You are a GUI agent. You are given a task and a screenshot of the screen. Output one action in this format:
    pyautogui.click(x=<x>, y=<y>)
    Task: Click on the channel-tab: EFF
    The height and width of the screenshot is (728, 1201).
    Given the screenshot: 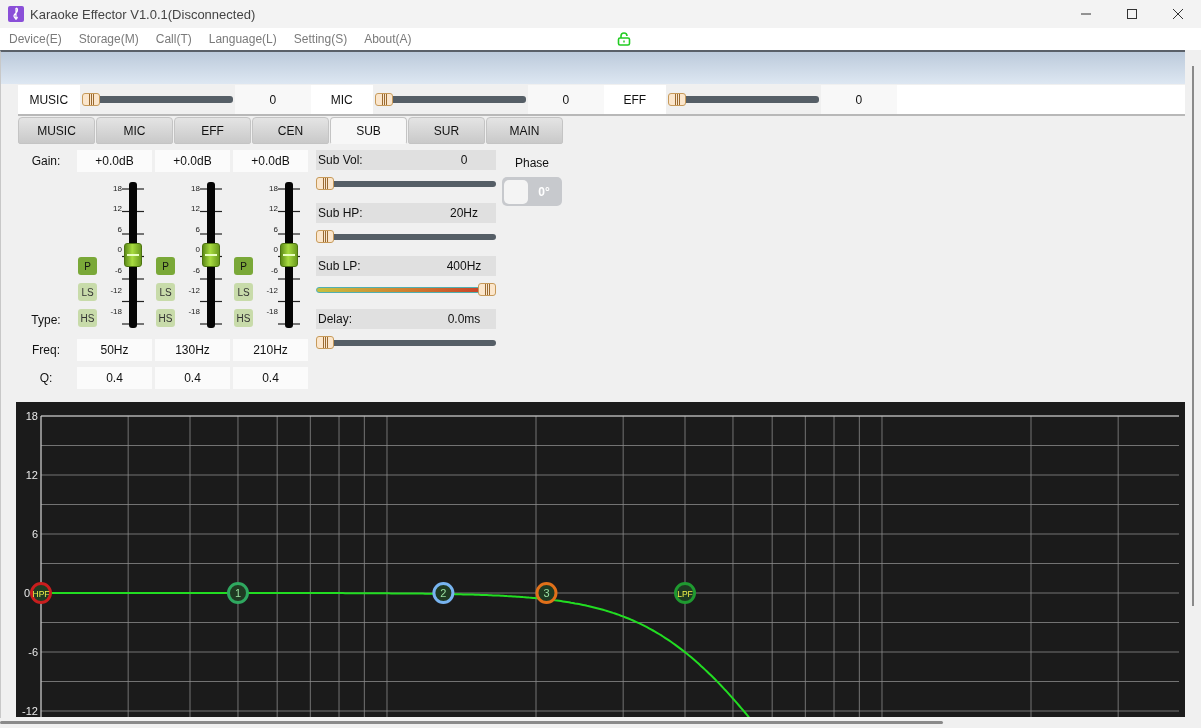 What is the action you would take?
    pyautogui.click(x=212, y=130)
    